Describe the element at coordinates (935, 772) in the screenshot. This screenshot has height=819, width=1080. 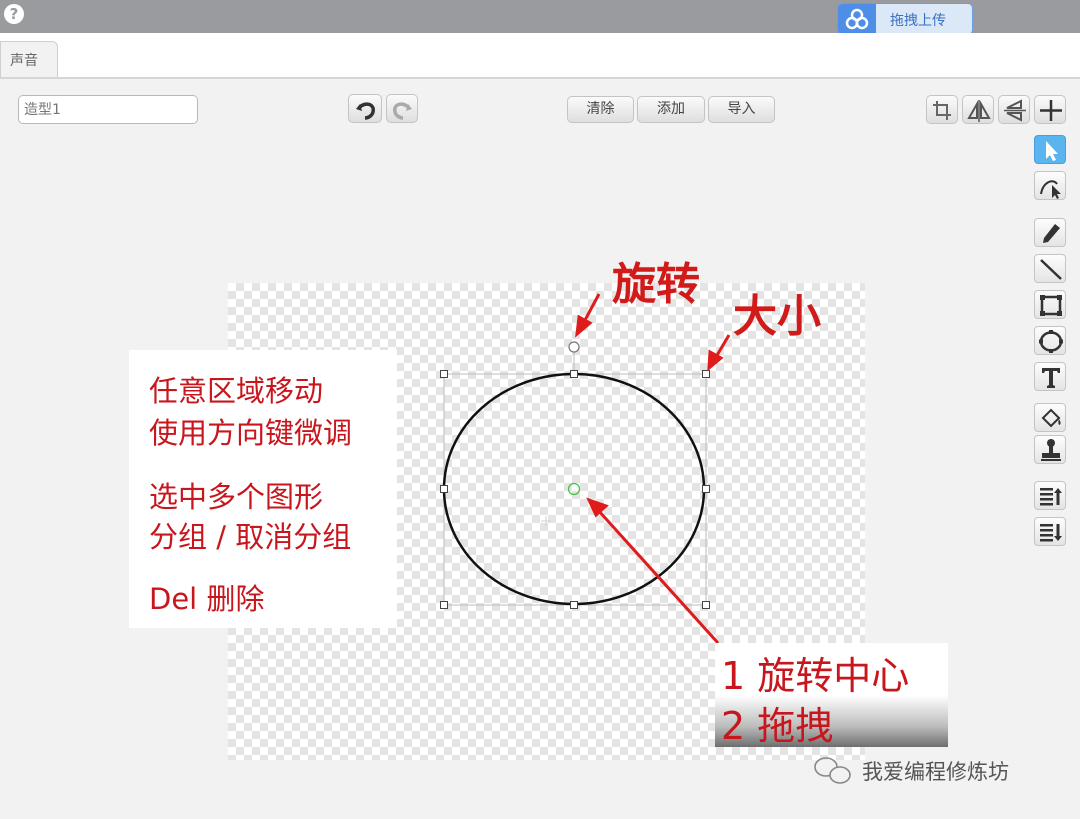
I see `watermark-text: 我爱编程修炼坊` at that location.